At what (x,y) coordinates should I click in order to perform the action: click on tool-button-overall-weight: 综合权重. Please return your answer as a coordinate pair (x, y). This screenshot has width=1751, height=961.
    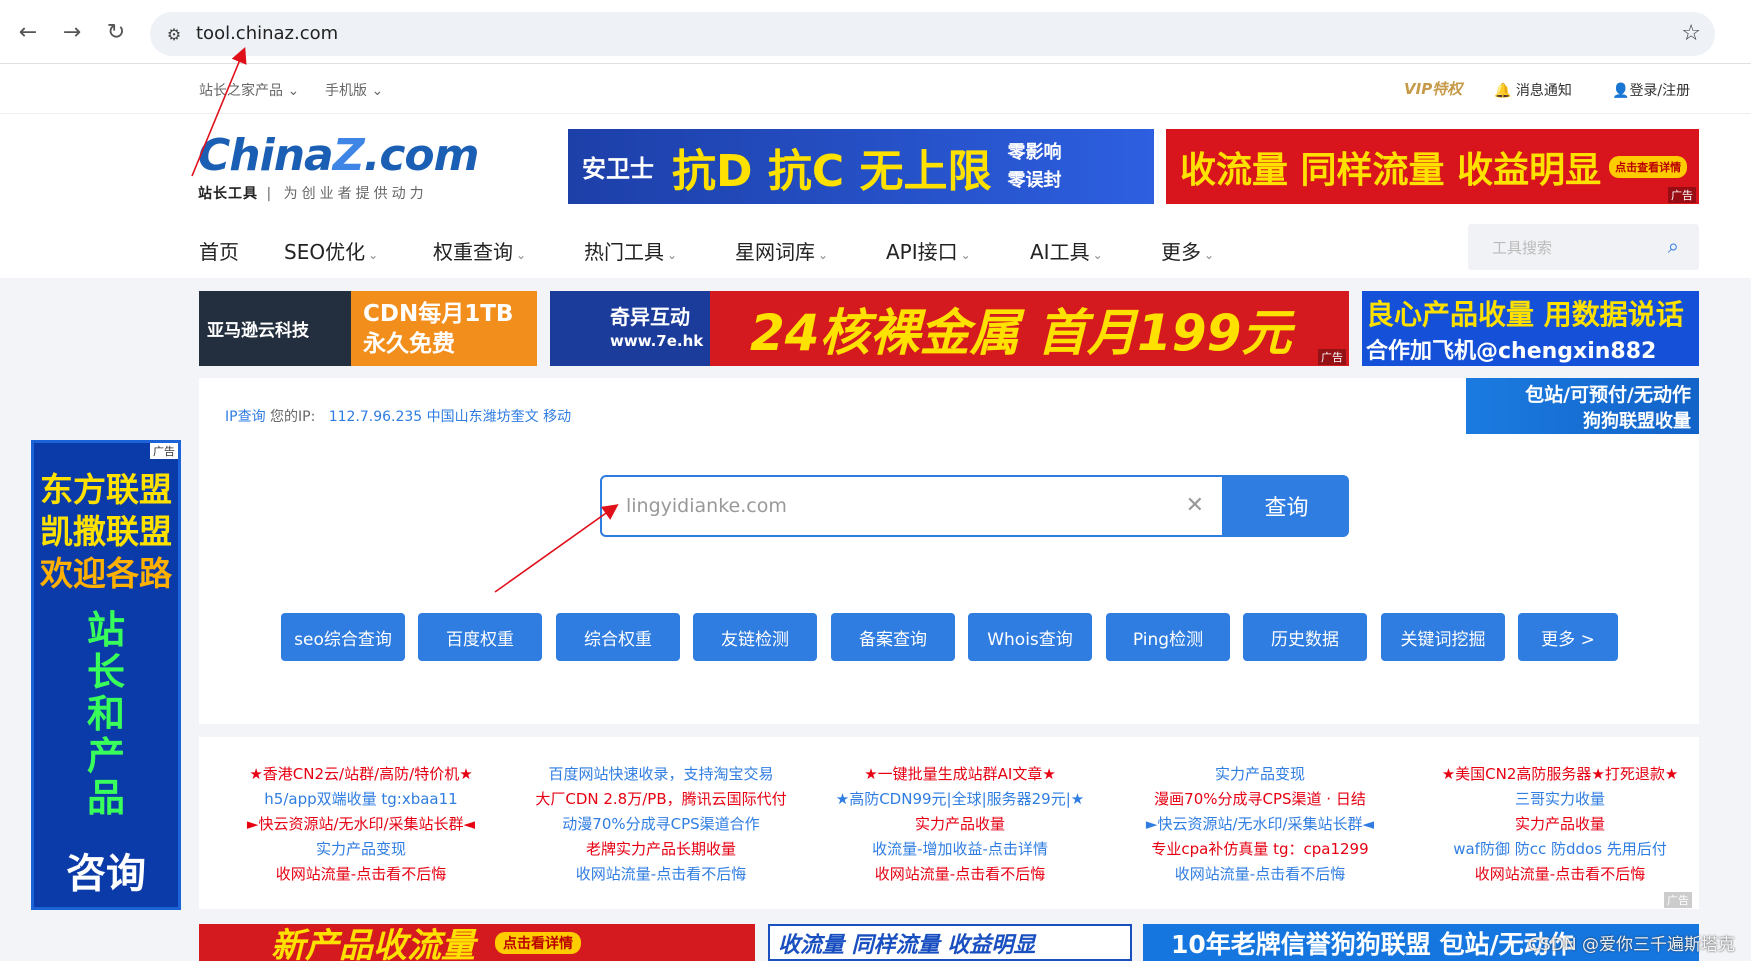
    Looking at the image, I should click on (618, 637).